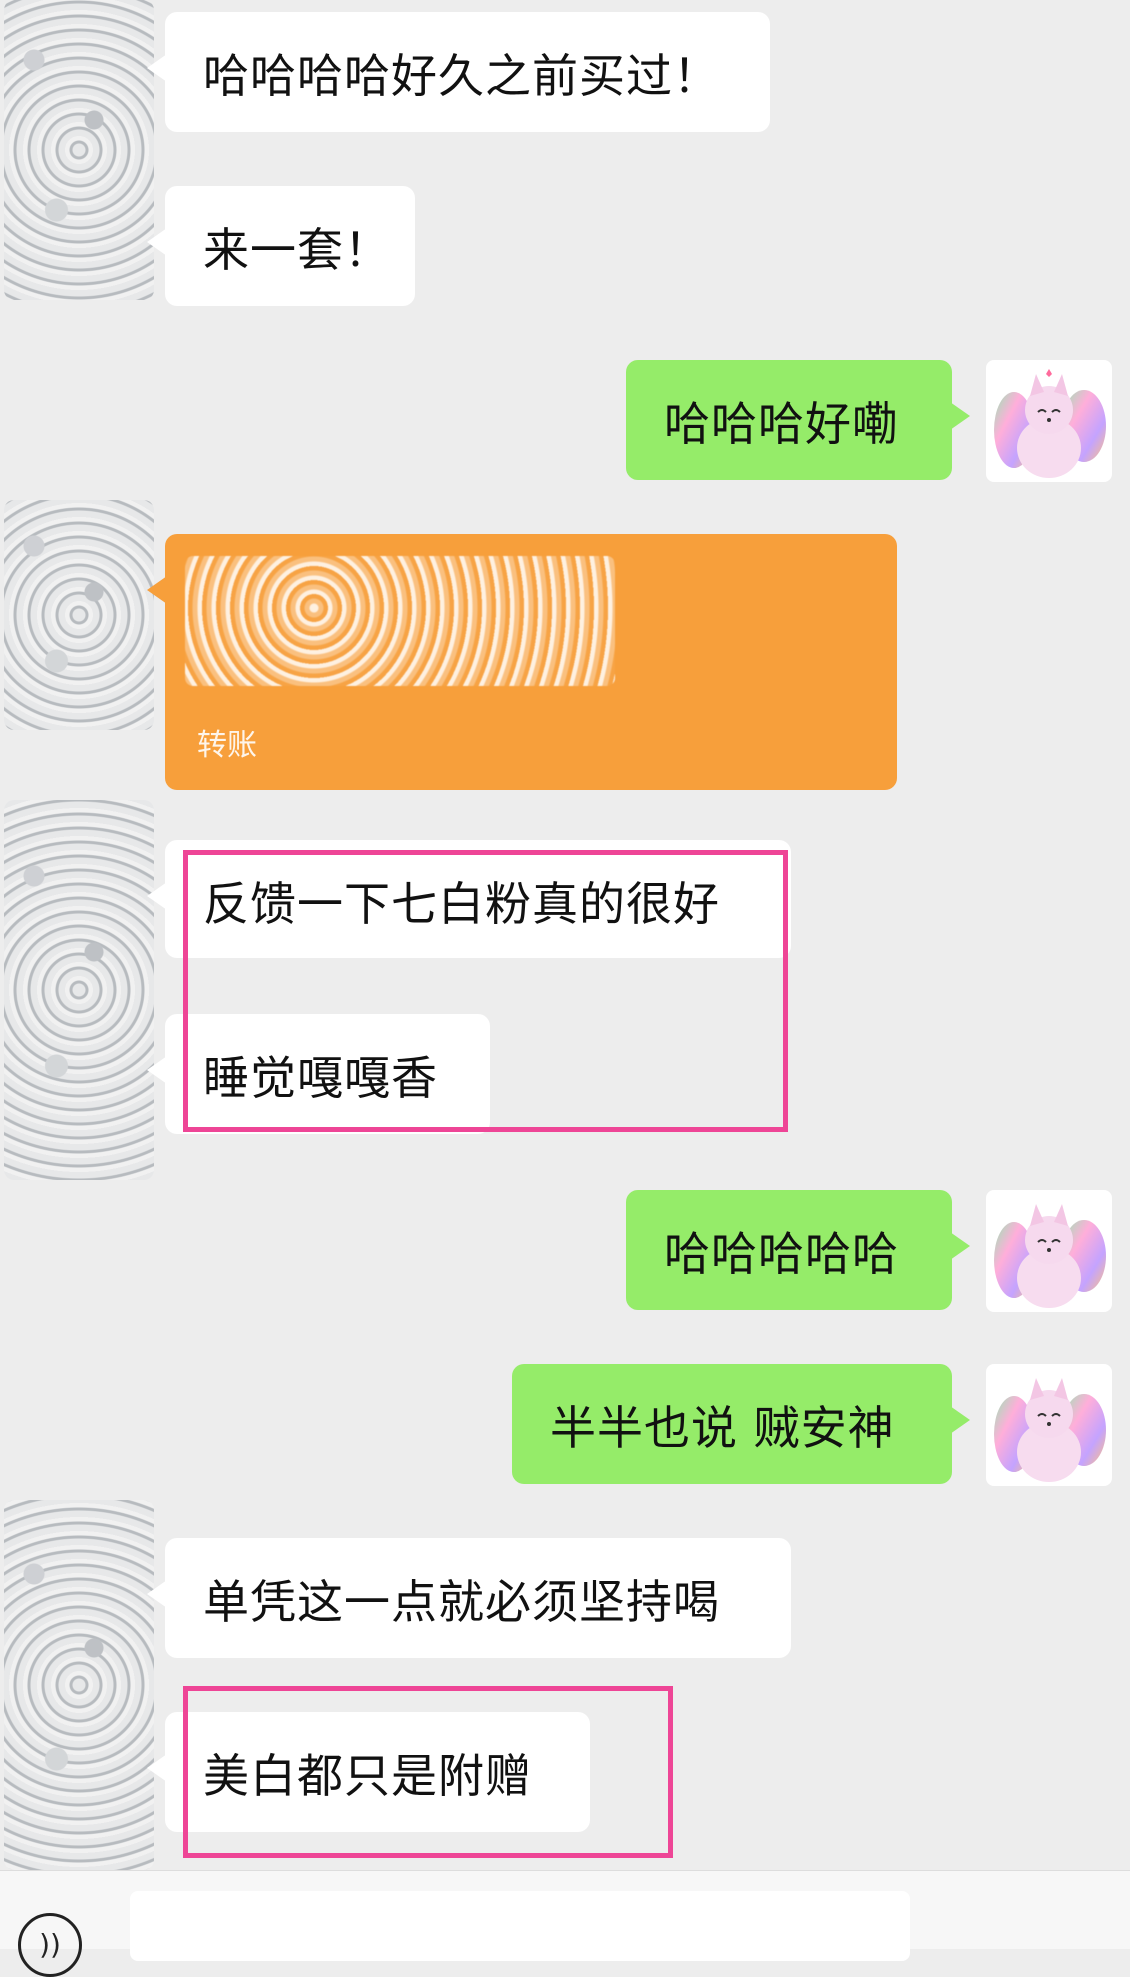 This screenshot has width=1130, height=1977. I want to click on message-bubble-outgoing: 半半也说 贼安神, so click(741, 1424).